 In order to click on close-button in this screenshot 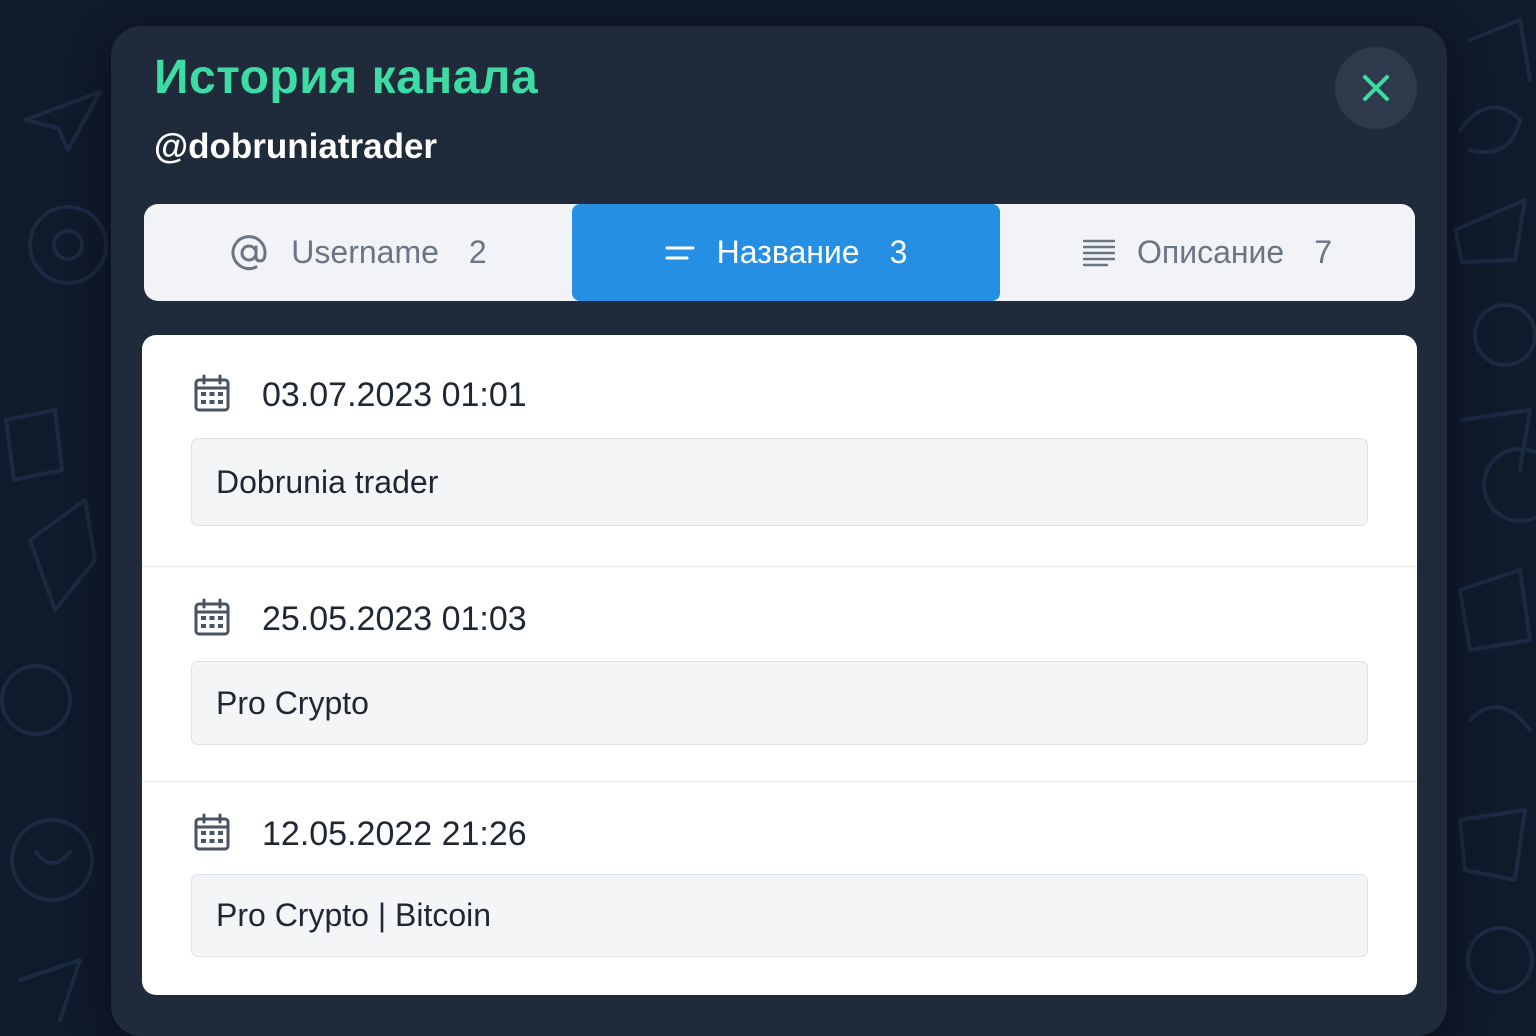, I will do `click(1376, 88)`.